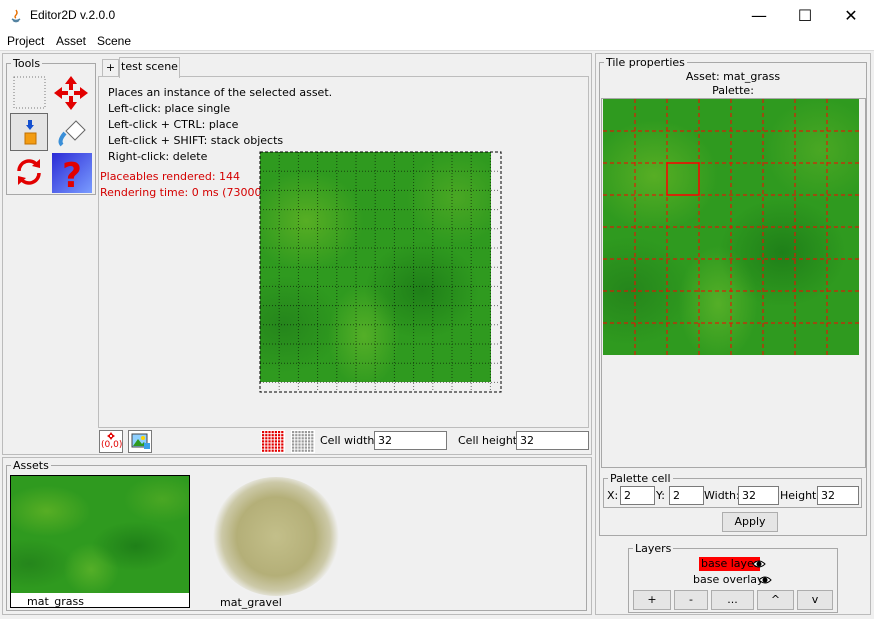 The image size is (874, 619). Describe the element at coordinates (851, 15) in the screenshot. I see `close-button: ✕` at that location.